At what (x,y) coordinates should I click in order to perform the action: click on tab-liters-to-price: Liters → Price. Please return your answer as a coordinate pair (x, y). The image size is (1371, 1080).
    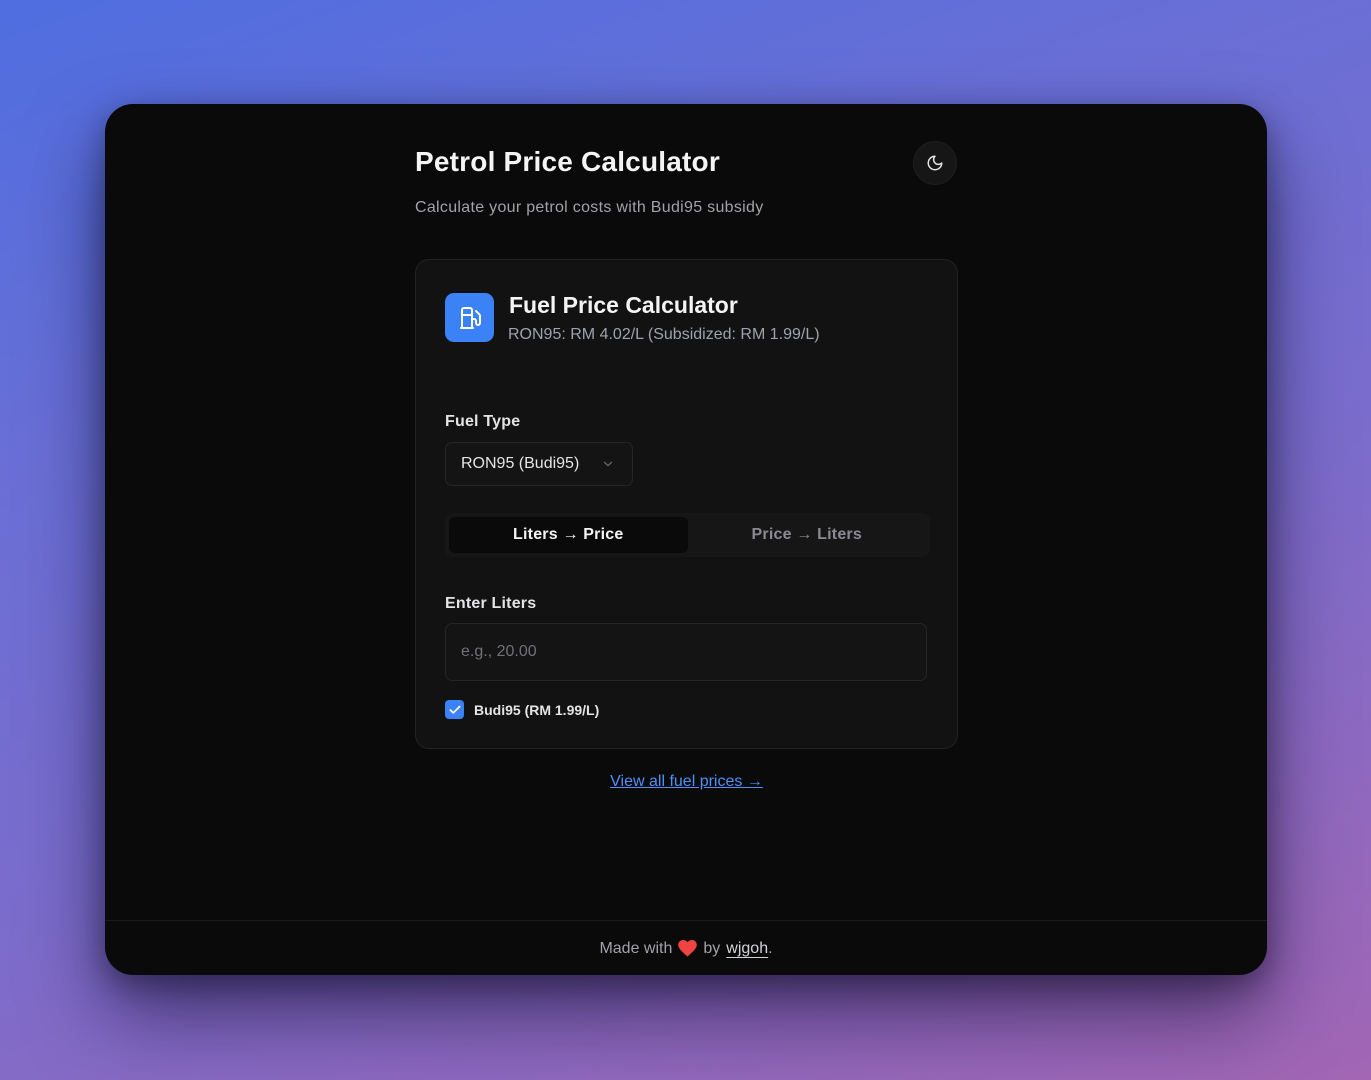
    Looking at the image, I should click on (568, 535).